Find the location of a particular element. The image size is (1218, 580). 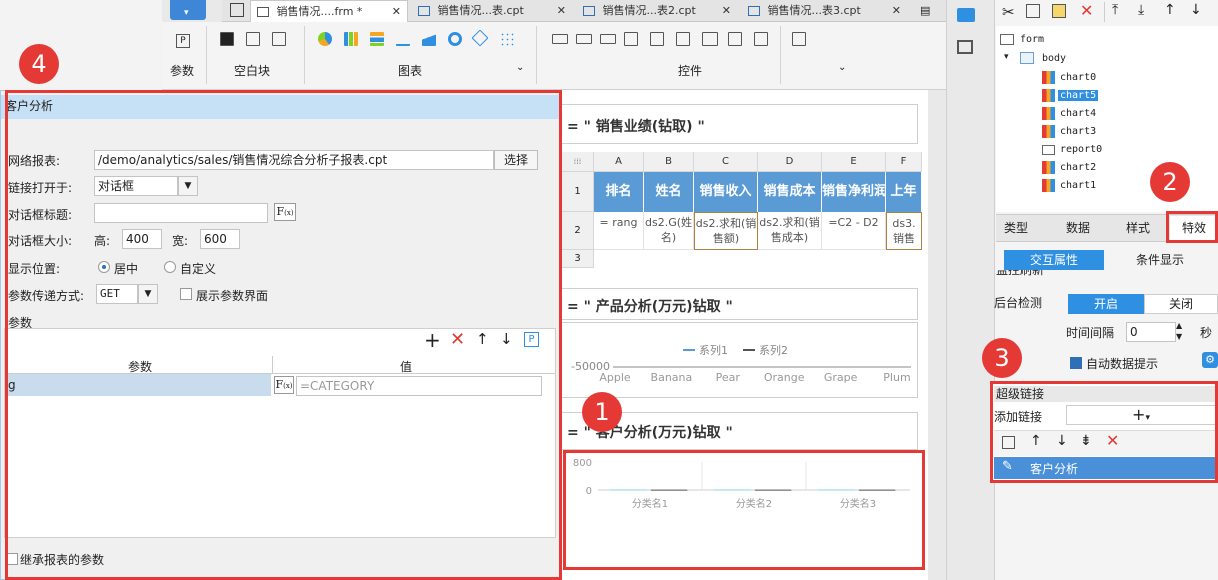

show-param-ui-checkbox is located at coordinates (186, 294).